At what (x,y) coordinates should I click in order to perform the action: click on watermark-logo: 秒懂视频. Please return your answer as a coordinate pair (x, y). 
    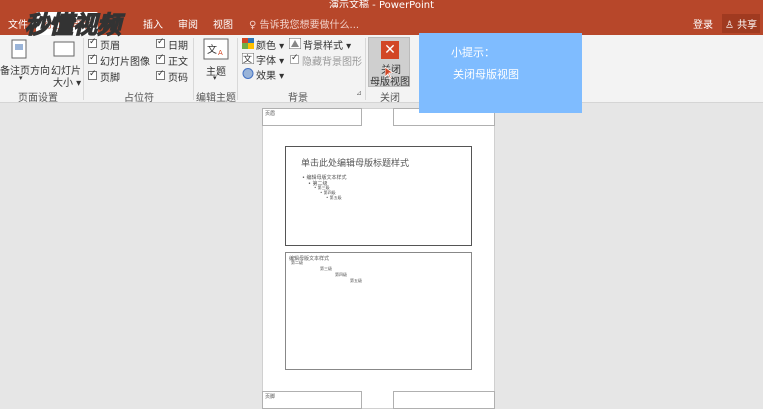
    Looking at the image, I should click on (75, 24).